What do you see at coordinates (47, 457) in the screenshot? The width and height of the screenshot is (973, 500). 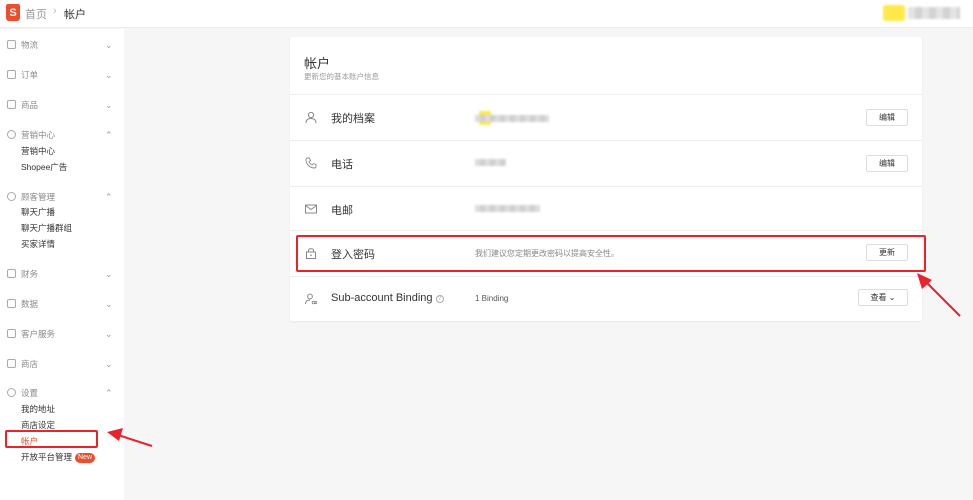 I see `sidebar-item-label: 开放平台管理` at bounding box center [47, 457].